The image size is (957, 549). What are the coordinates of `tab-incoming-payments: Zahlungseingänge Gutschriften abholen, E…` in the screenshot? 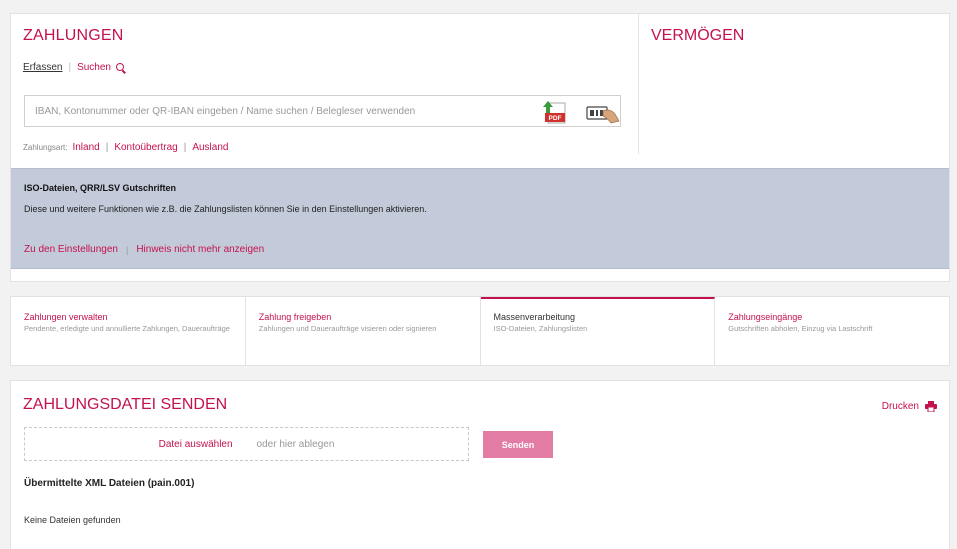 It's located at (832, 331).